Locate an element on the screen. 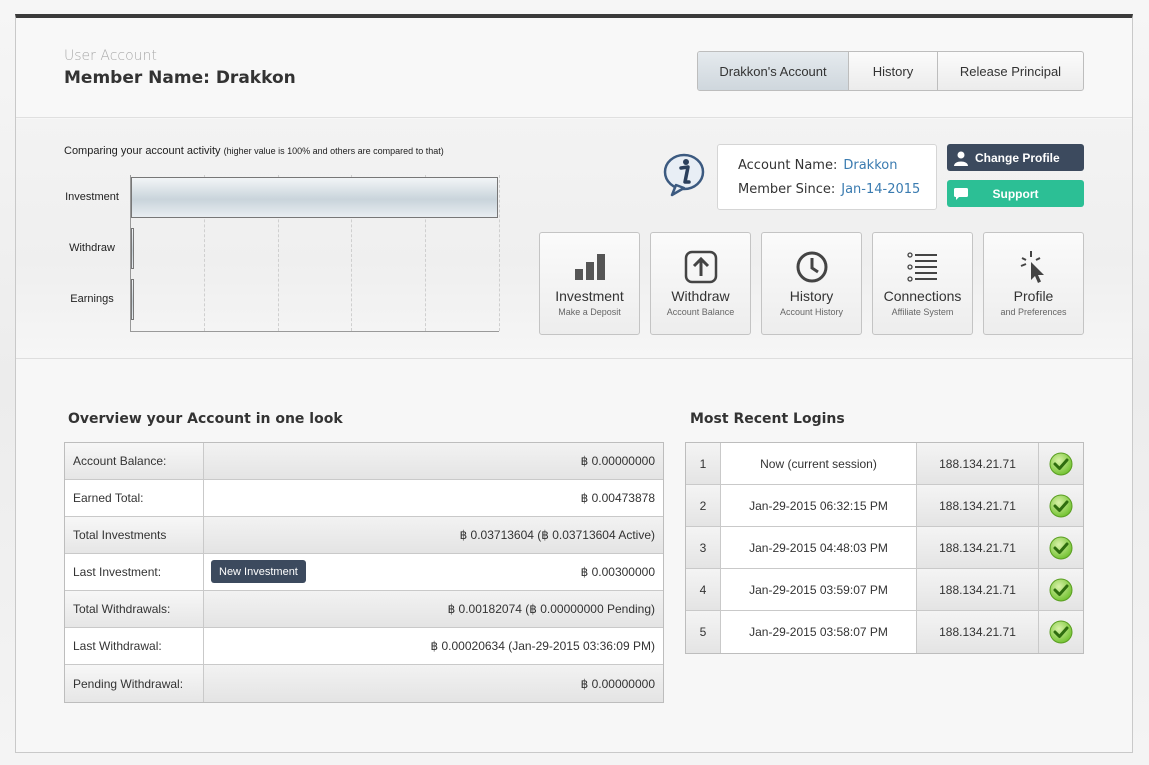 The width and height of the screenshot is (1149, 765). row-value: ฿ 0.00020634 (Jan-29-2015 03:36:09 PM) is located at coordinates (433, 646).